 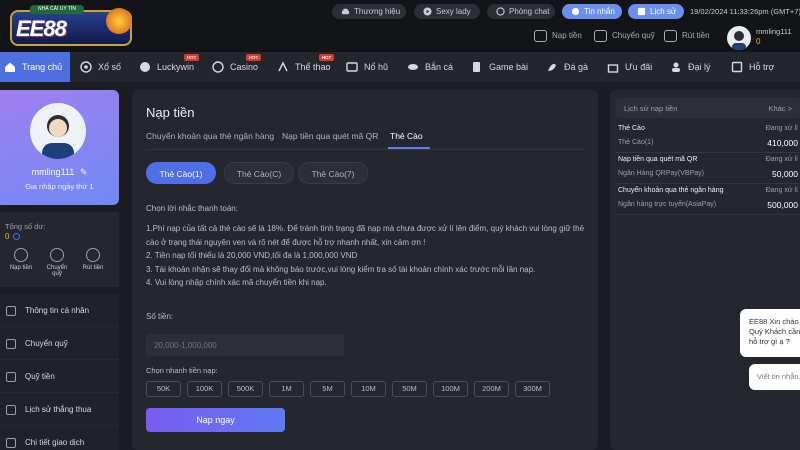 What do you see at coordinates (11, 410) in the screenshot?
I see `chart-icon` at bounding box center [11, 410].